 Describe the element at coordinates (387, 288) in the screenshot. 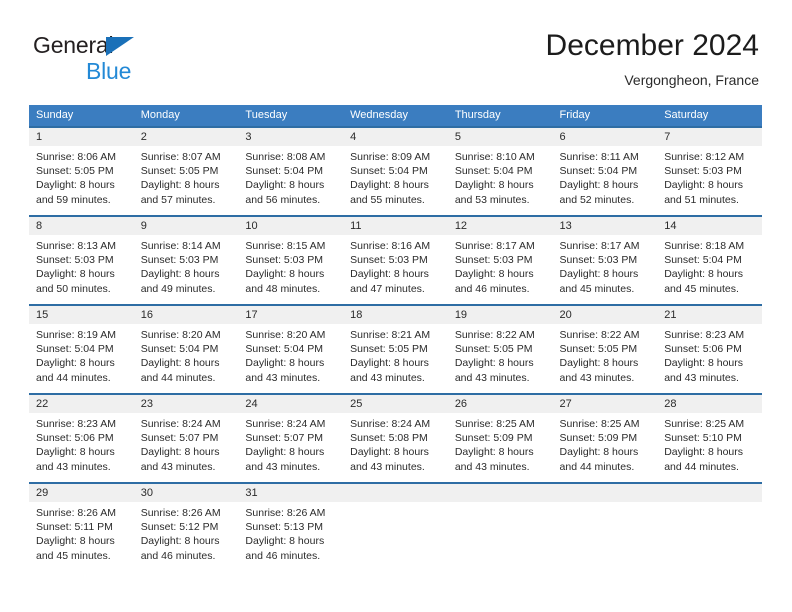

I see `daylight-text-line2: and 47 minutes.` at that location.